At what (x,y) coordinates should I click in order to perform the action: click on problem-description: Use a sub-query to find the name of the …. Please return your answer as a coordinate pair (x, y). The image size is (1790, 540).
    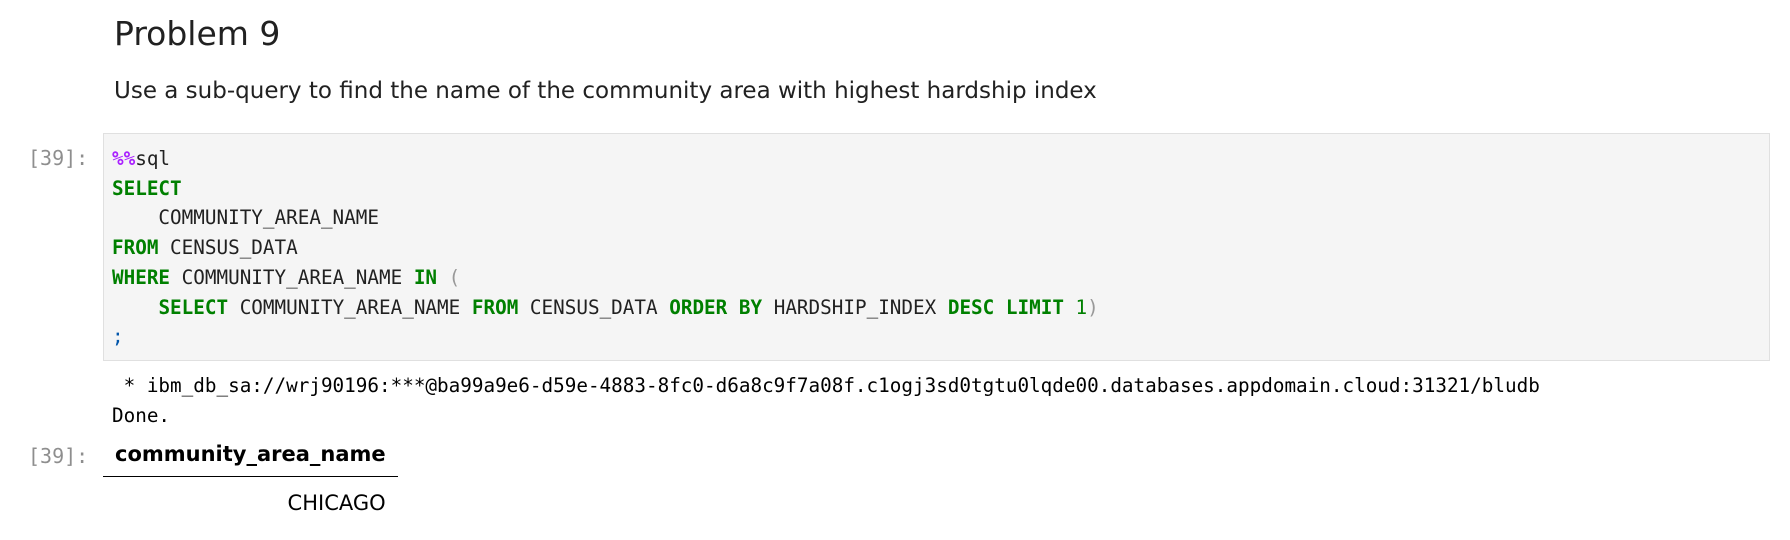
    Looking at the image, I should click on (605, 91).